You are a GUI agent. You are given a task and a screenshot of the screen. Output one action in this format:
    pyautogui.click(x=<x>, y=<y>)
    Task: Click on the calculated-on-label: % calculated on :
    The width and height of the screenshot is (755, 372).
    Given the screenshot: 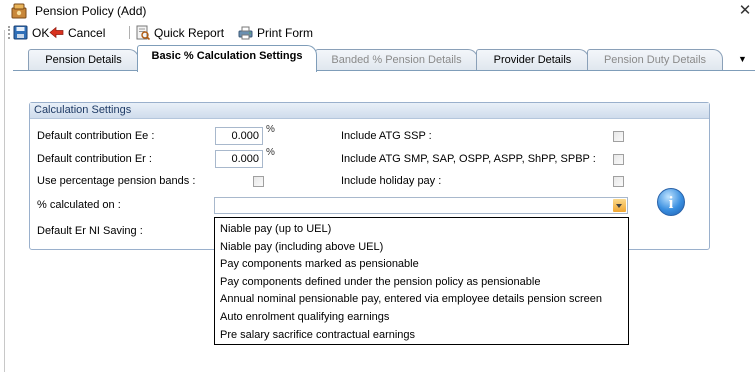 What is the action you would take?
    pyautogui.click(x=79, y=205)
    